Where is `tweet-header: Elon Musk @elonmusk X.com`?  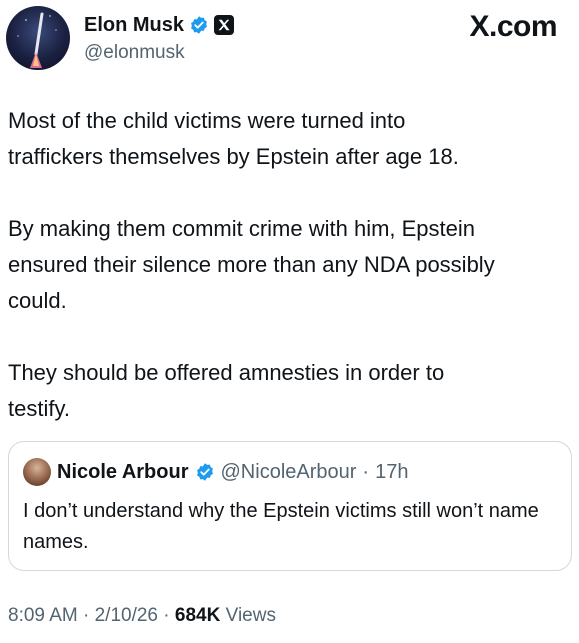
tweet-header: Elon Musk @elonmusk X.com is located at coordinates (289, 39).